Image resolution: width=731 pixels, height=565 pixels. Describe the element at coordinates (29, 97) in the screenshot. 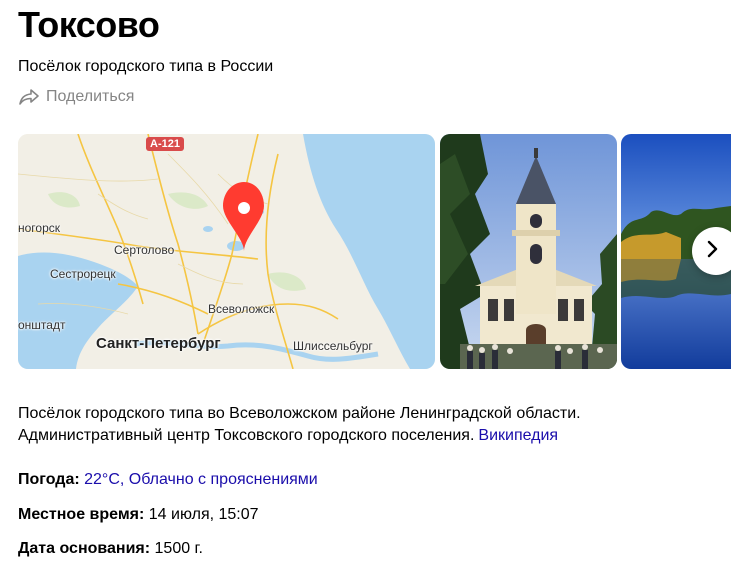

I see `share-icon` at that location.